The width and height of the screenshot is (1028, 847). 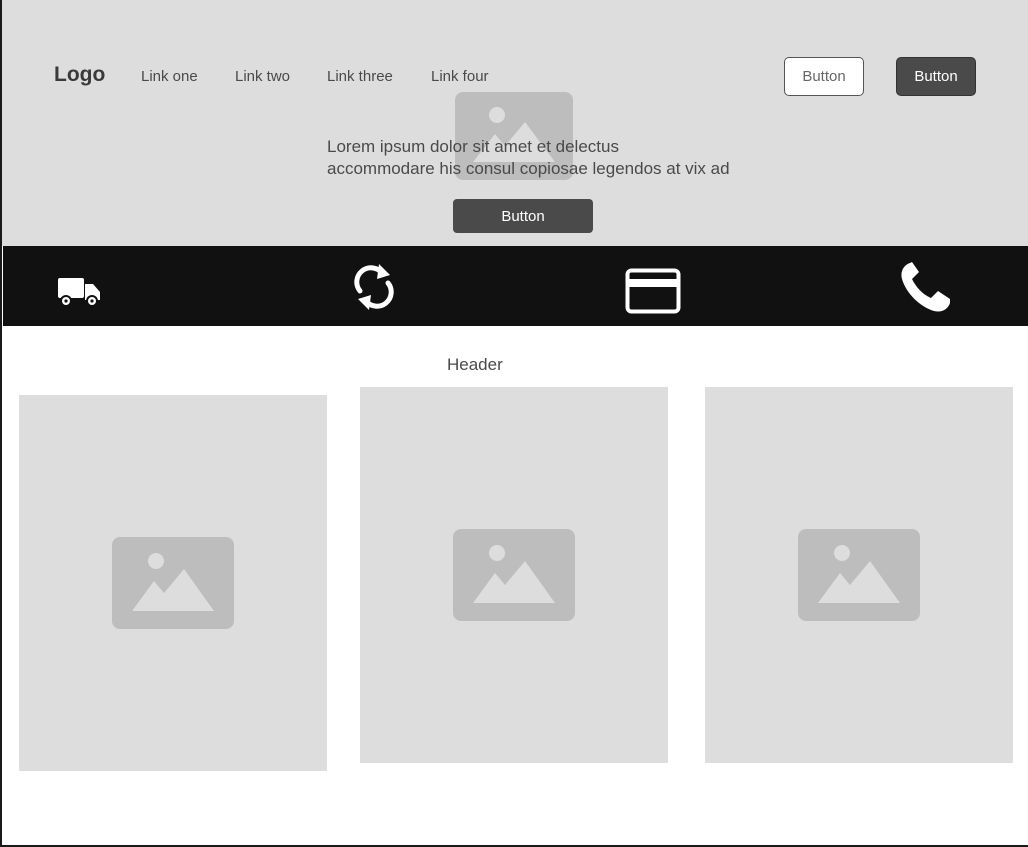 I want to click on nav-link-four: Link four, so click(x=460, y=76).